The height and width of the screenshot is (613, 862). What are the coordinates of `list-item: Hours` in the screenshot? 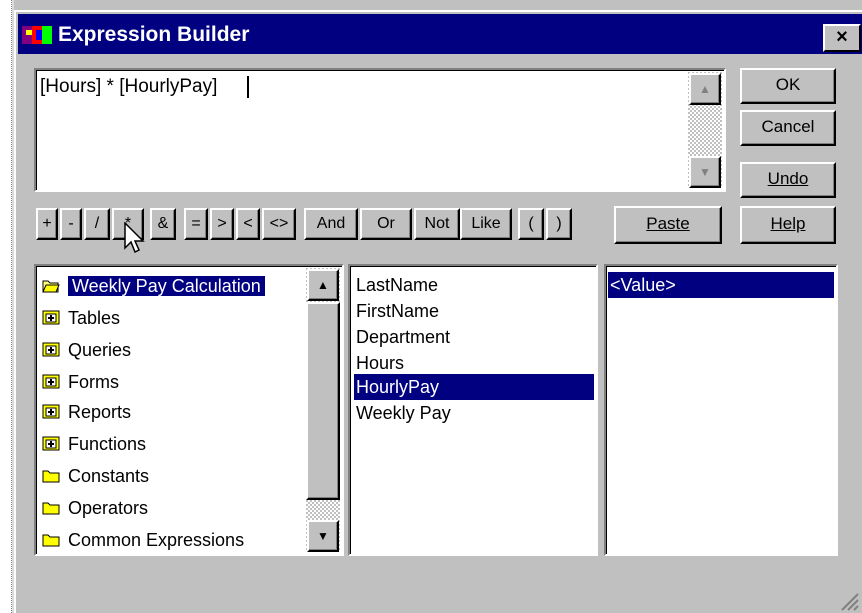 It's located at (474, 363).